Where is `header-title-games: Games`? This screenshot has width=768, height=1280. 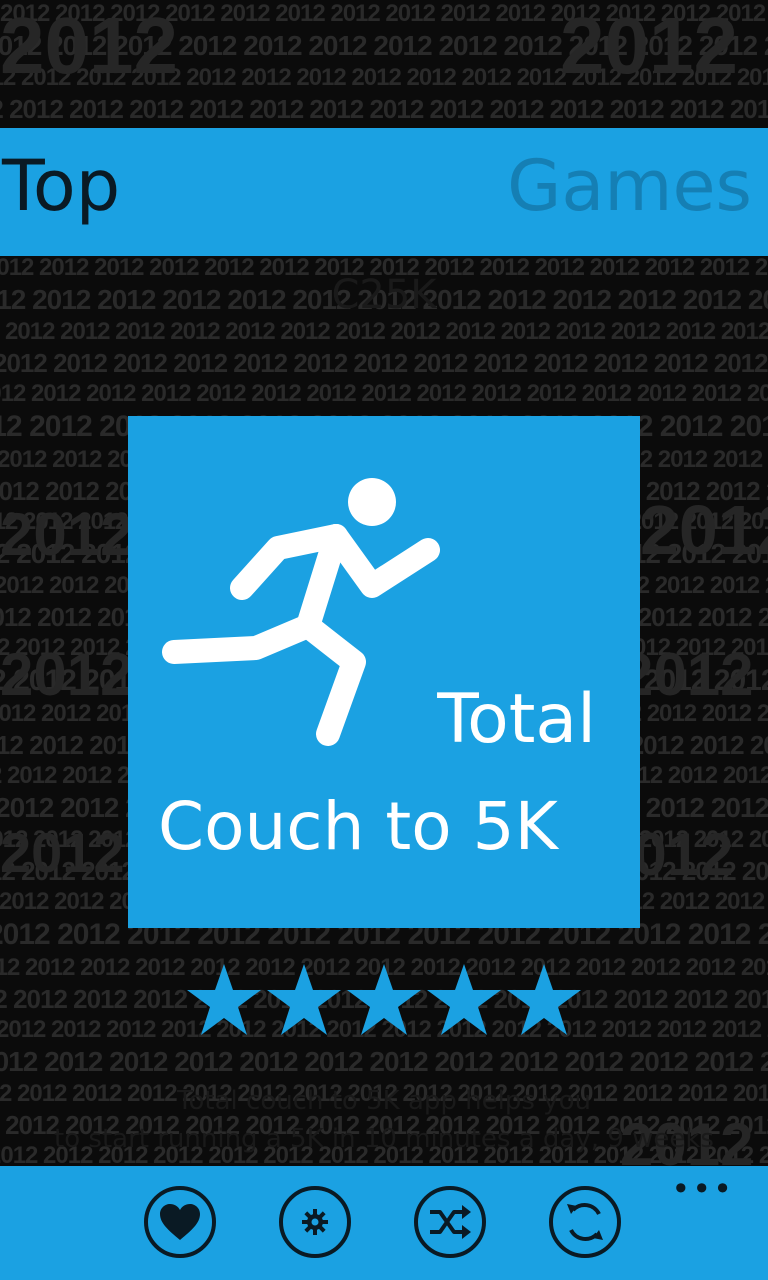 header-title-games: Games is located at coordinates (629, 186).